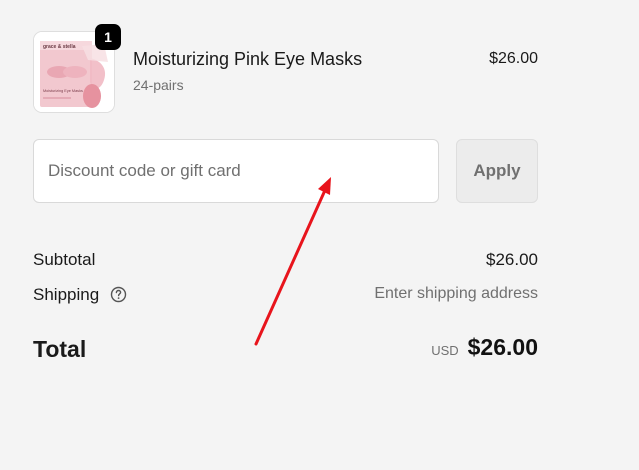  What do you see at coordinates (513, 58) in the screenshot?
I see `product-price: $26.00` at bounding box center [513, 58].